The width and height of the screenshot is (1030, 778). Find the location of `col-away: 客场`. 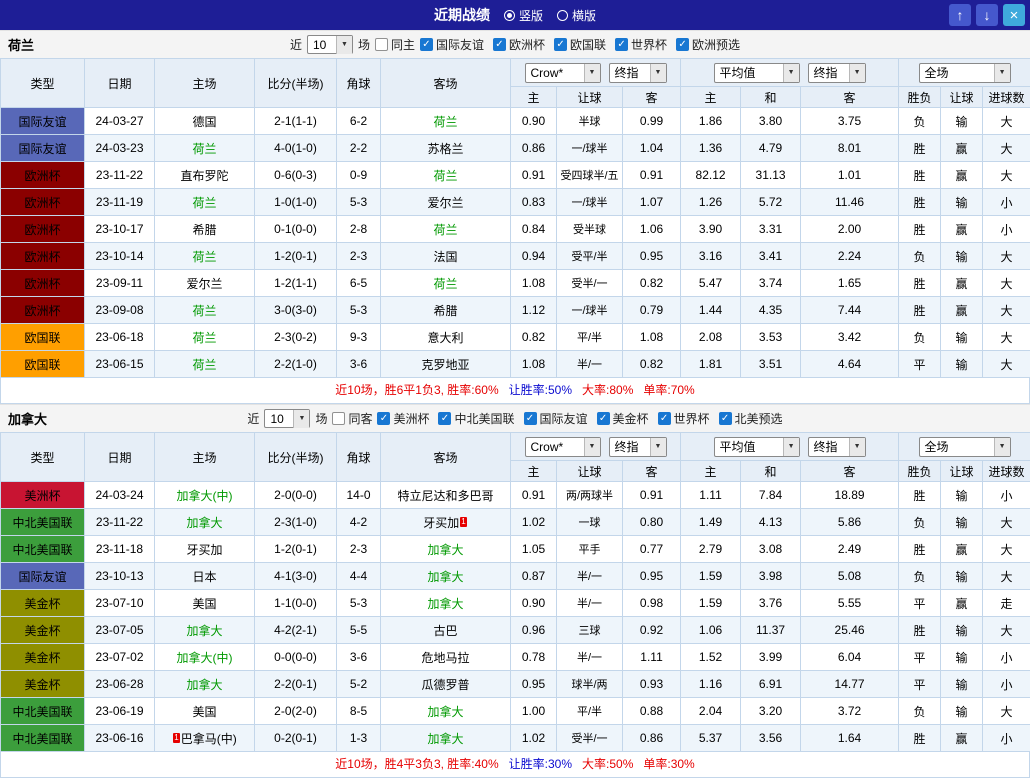

col-away: 客场 is located at coordinates (446, 457).